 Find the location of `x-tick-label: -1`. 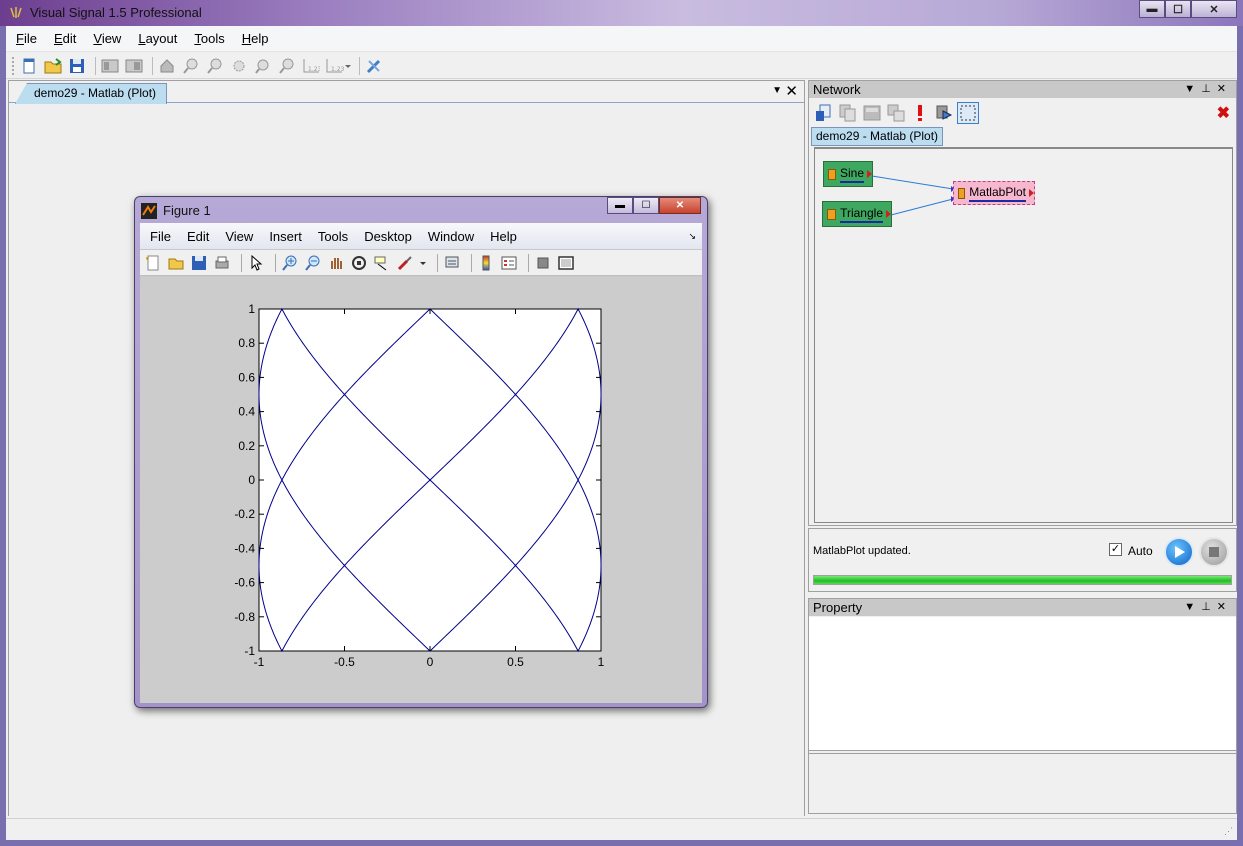

x-tick-label: -1 is located at coordinates (259, 662).